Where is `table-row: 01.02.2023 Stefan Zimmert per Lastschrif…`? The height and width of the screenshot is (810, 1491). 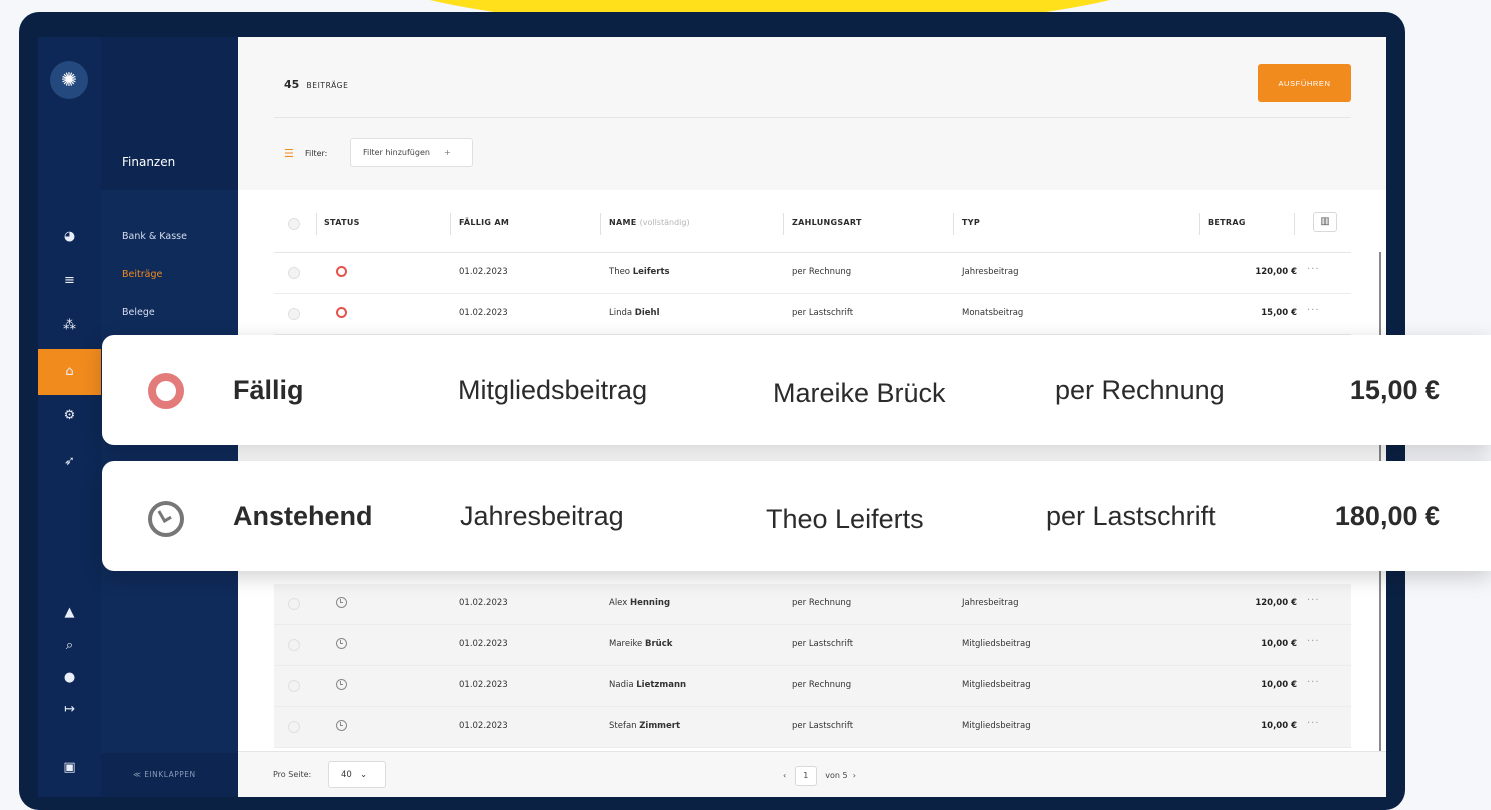
table-row: 01.02.2023 Stefan Zimmert per Lastschrif… is located at coordinates (812, 727).